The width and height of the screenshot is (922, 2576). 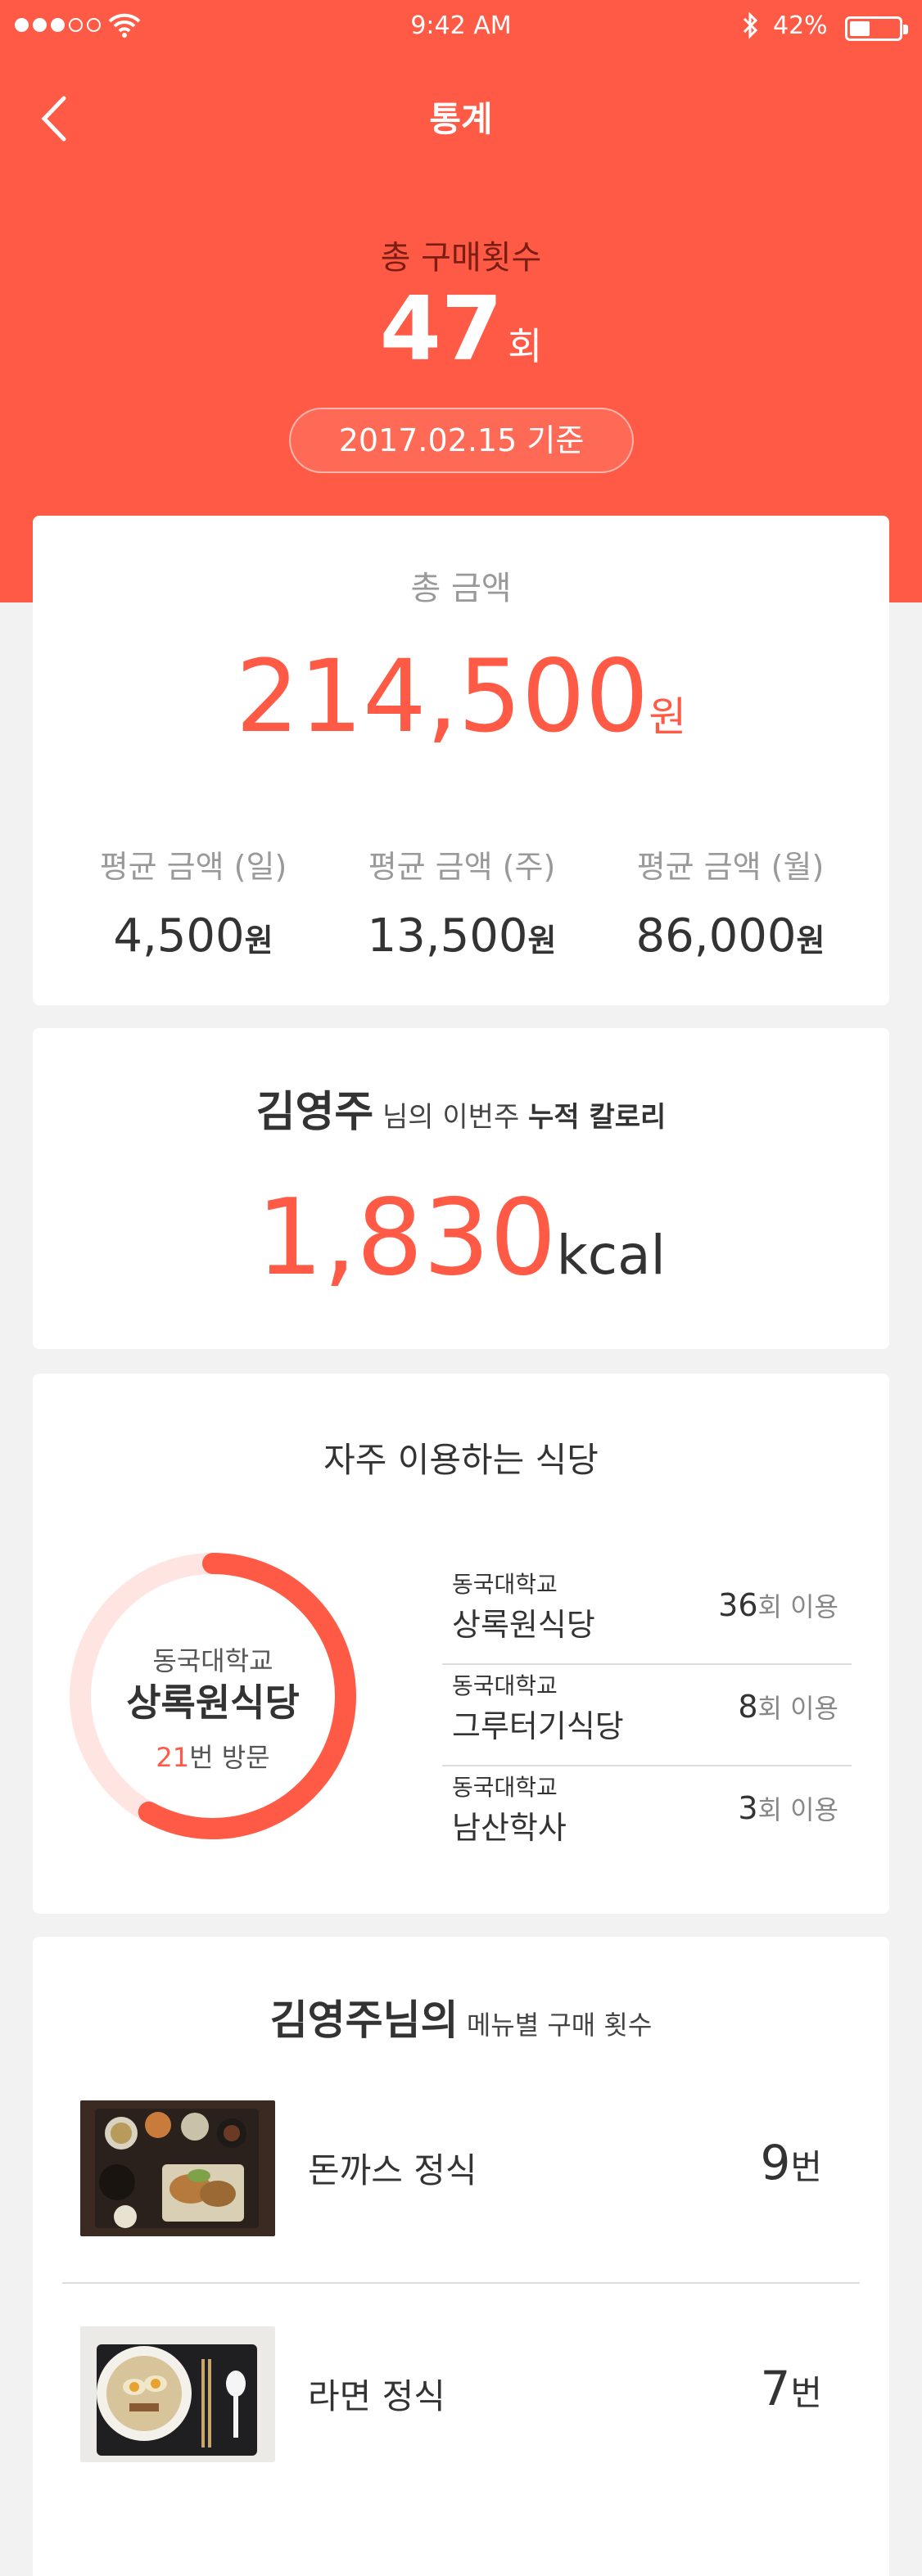 What do you see at coordinates (611, 1255) in the screenshot?
I see `calorie-unit: kcal` at bounding box center [611, 1255].